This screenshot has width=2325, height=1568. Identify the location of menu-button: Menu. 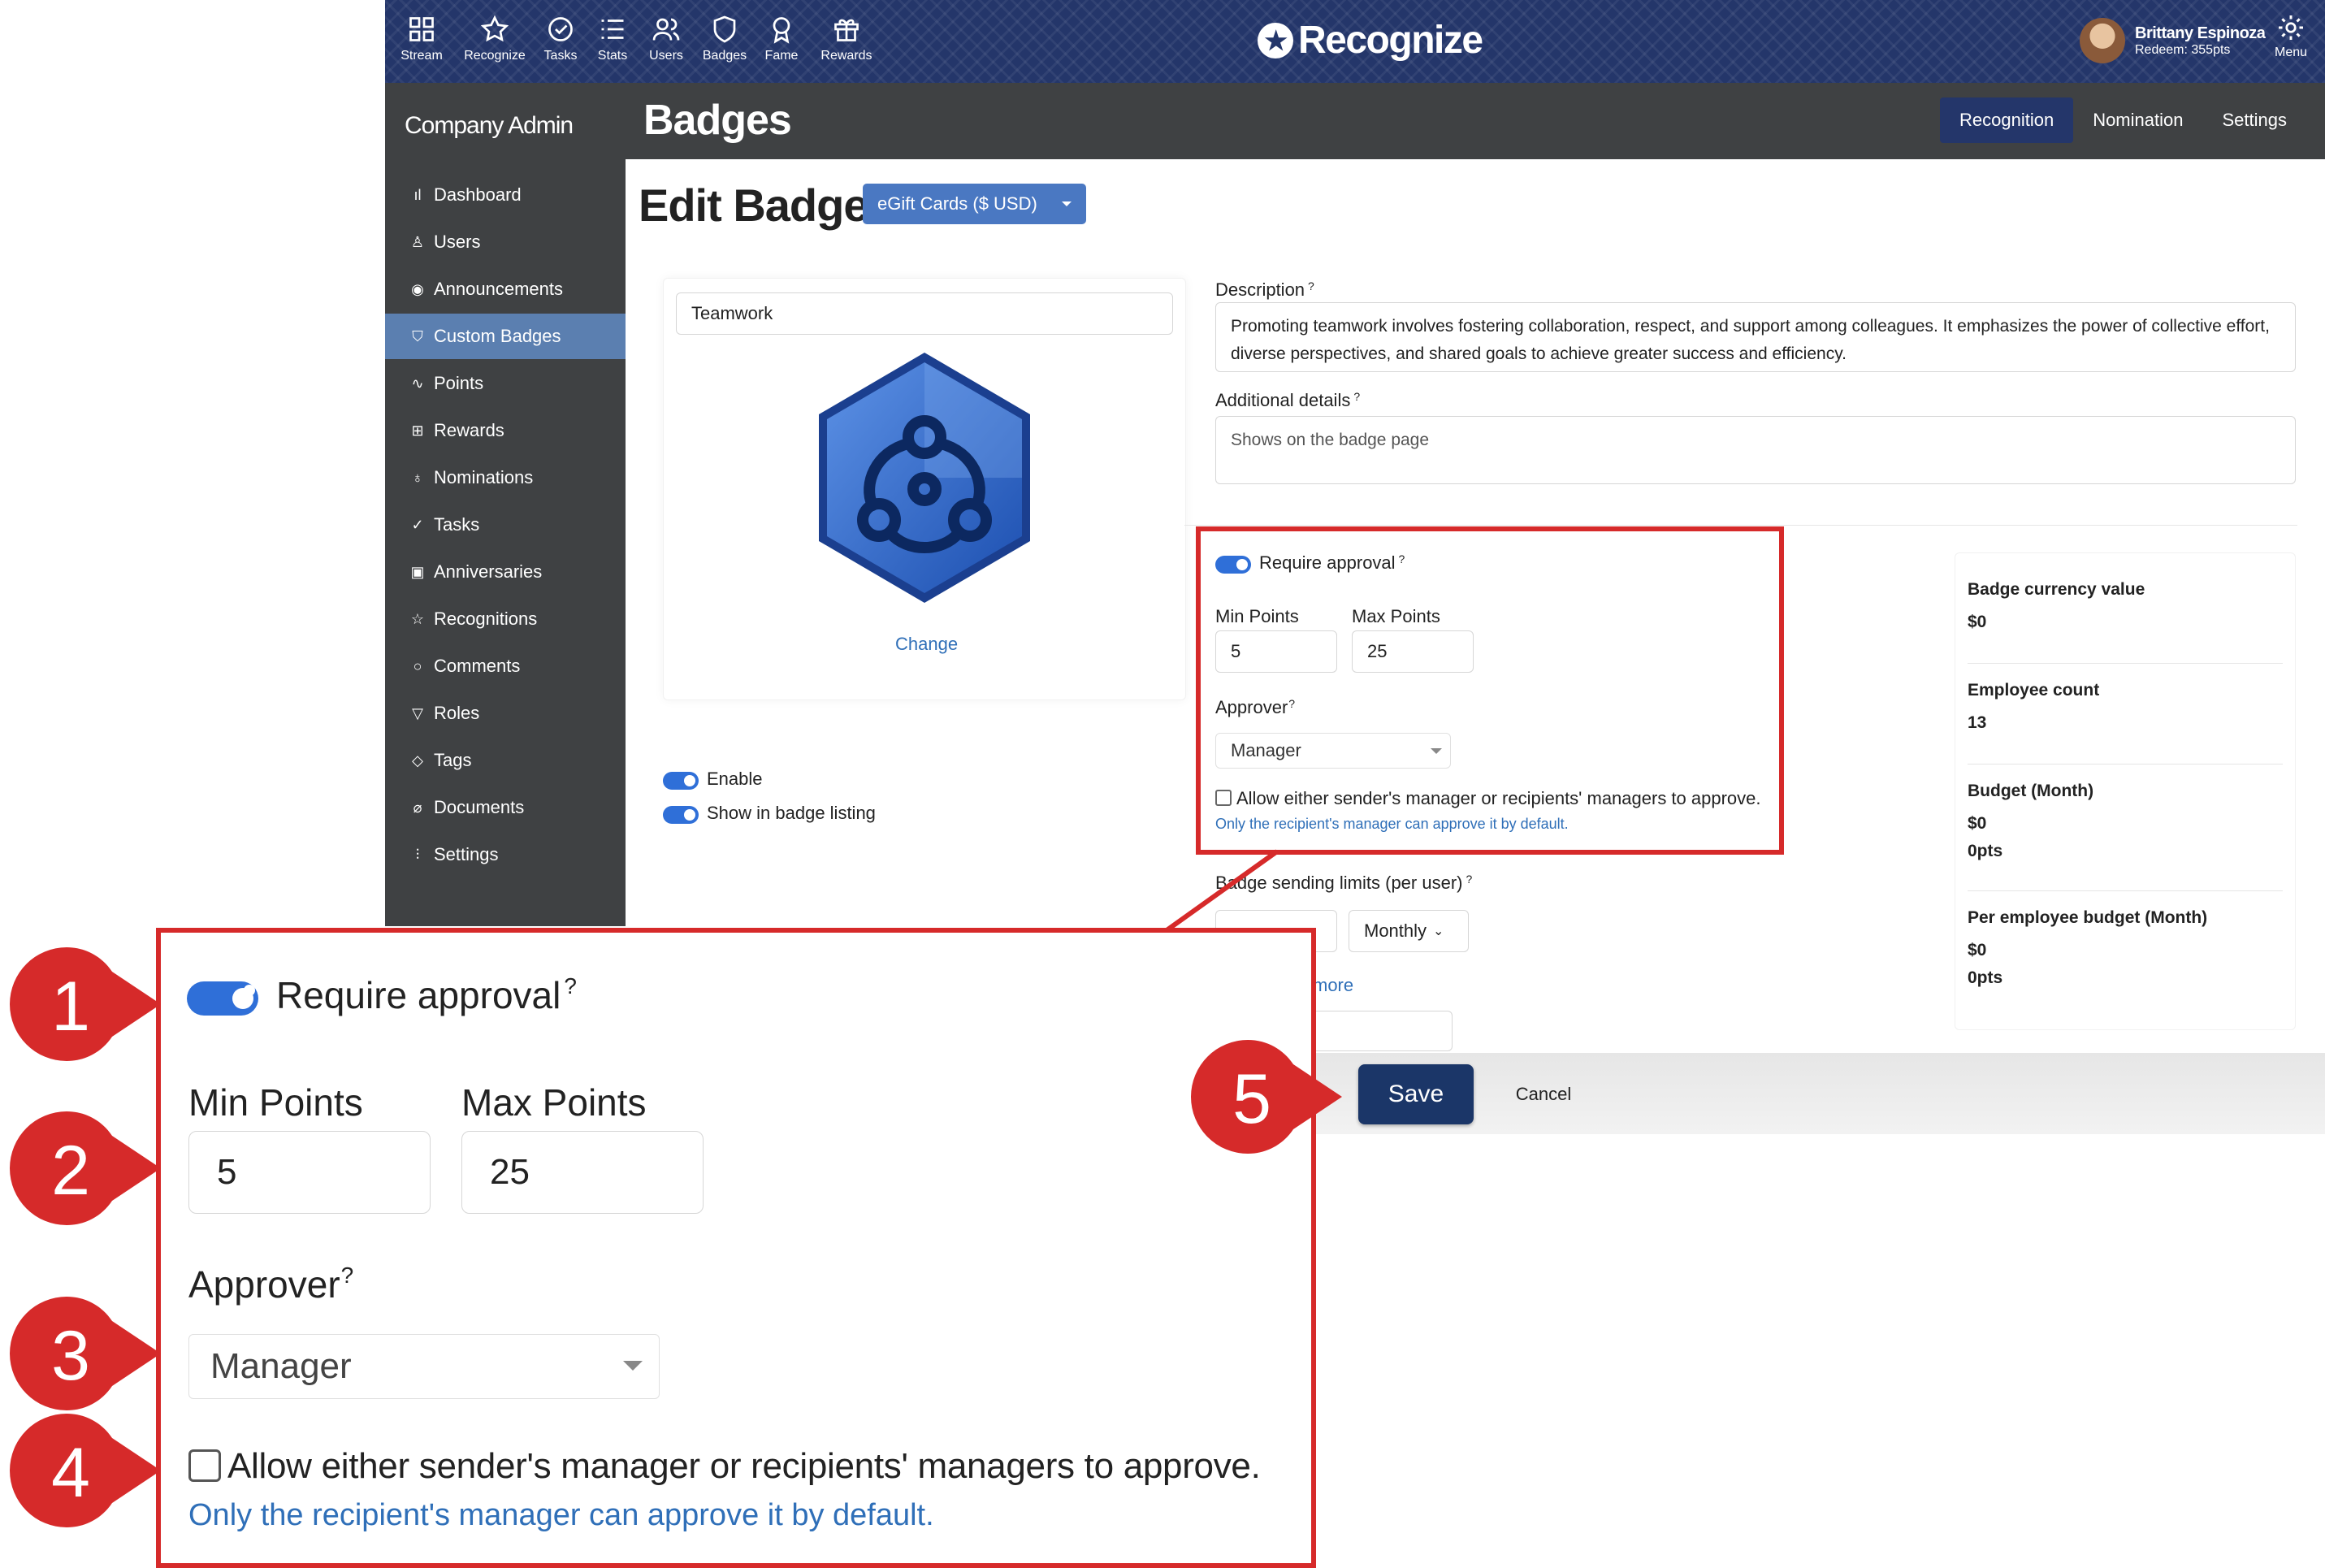
(2291, 36).